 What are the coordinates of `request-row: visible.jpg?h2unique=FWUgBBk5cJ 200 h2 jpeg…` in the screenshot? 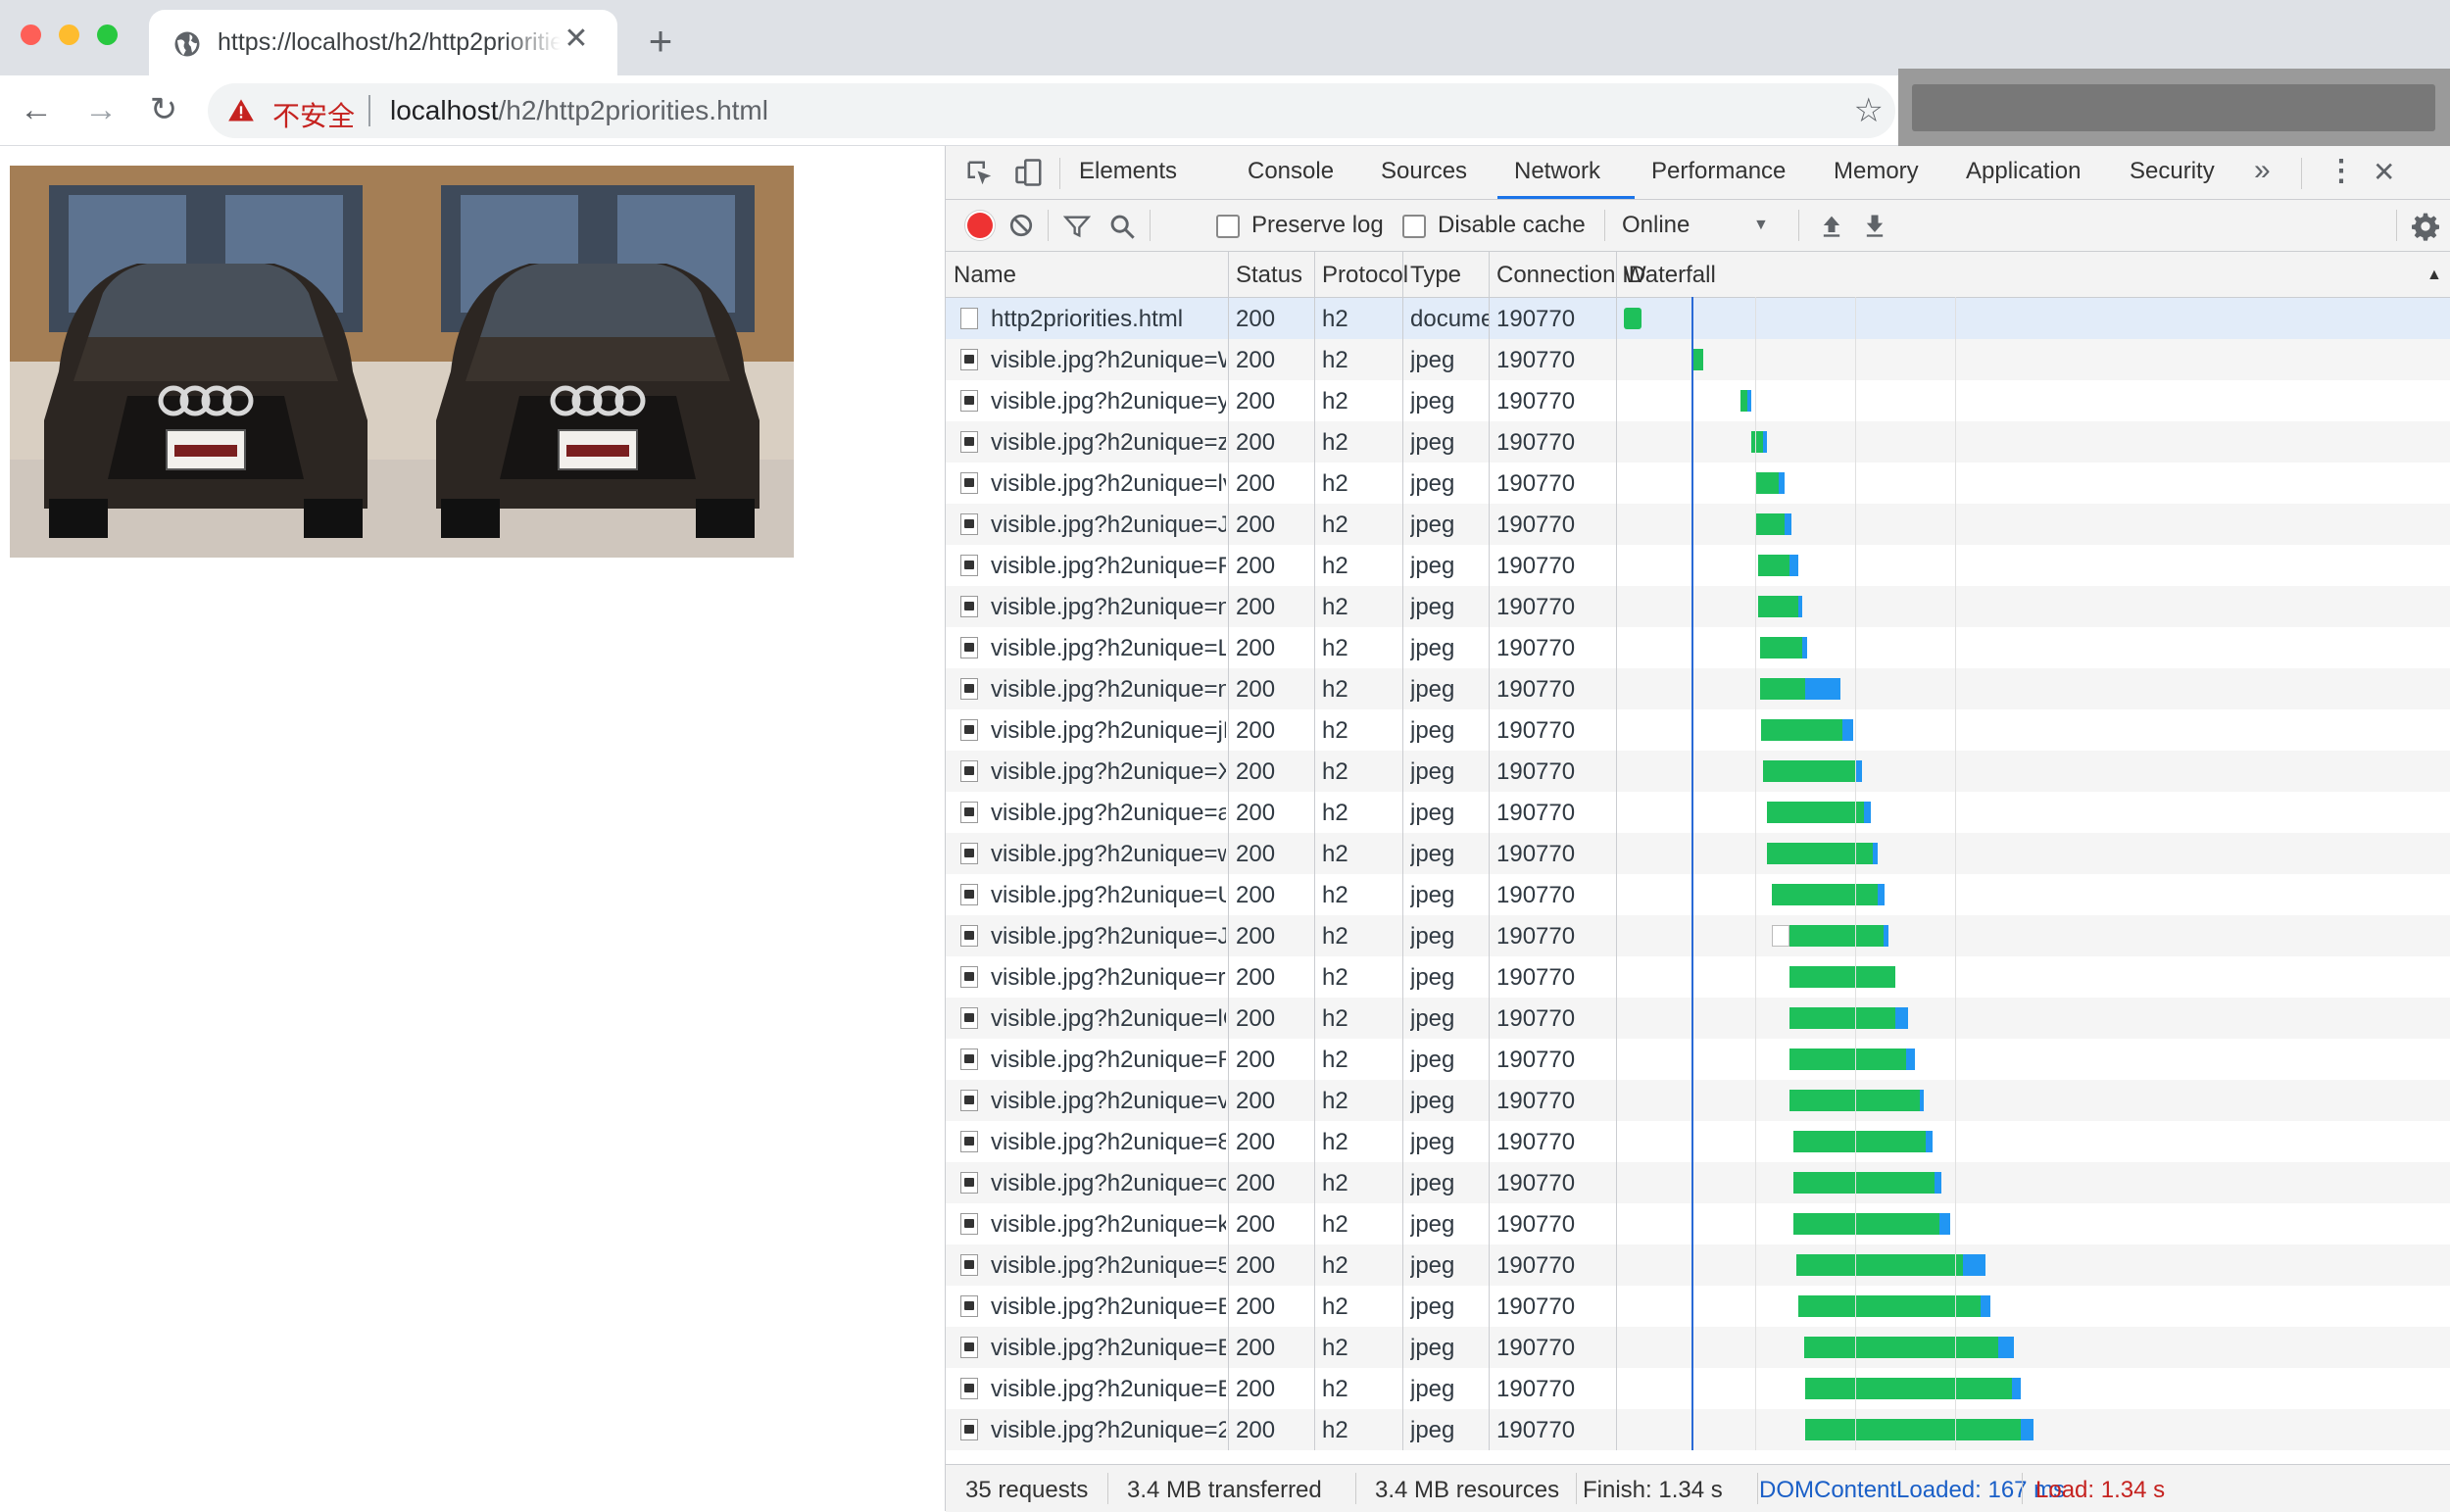 It's located at (1698, 565).